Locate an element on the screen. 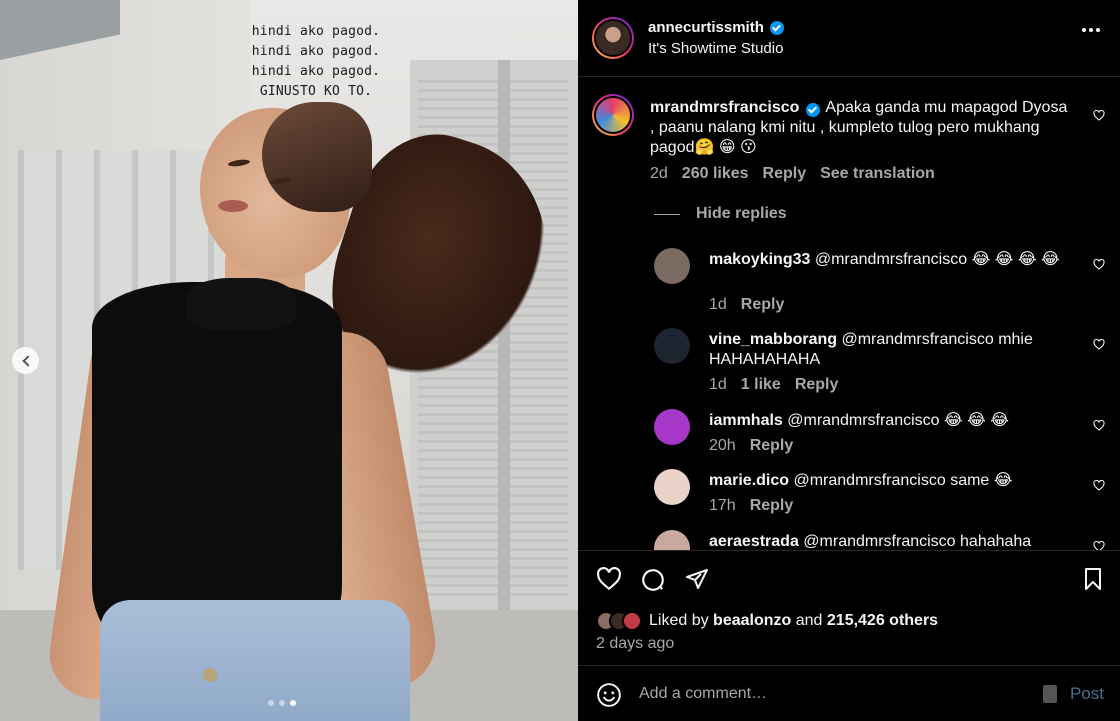 The height and width of the screenshot is (721, 1120). liked-by-prefix: Liked by is located at coordinates (679, 620).